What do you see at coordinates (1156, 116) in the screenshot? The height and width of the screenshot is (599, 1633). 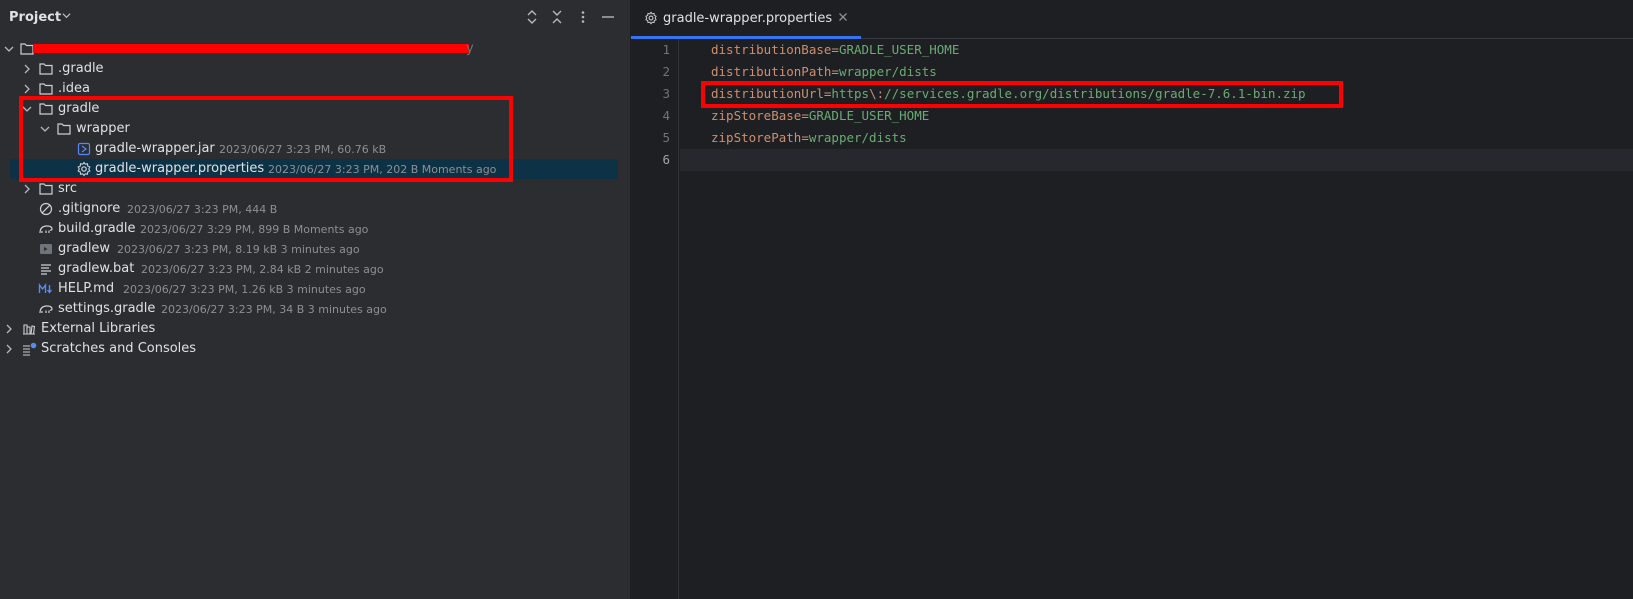 I see `code-line: zipStoreBase=GRADLE_USER_HOME` at bounding box center [1156, 116].